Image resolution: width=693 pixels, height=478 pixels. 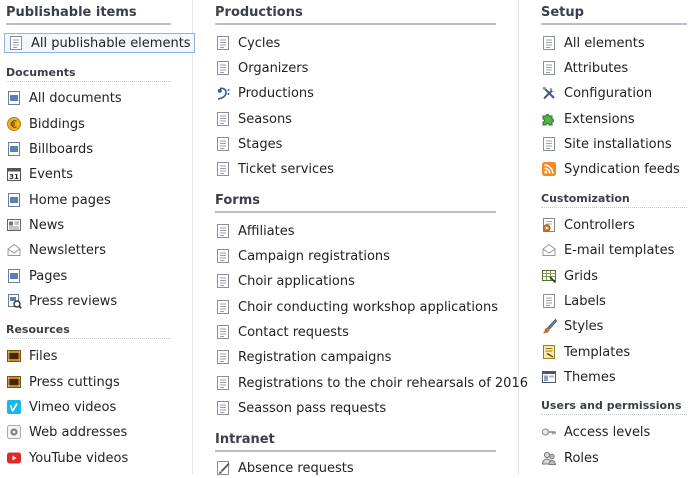 I want to click on item-cycles: Cycles, so click(x=247, y=43).